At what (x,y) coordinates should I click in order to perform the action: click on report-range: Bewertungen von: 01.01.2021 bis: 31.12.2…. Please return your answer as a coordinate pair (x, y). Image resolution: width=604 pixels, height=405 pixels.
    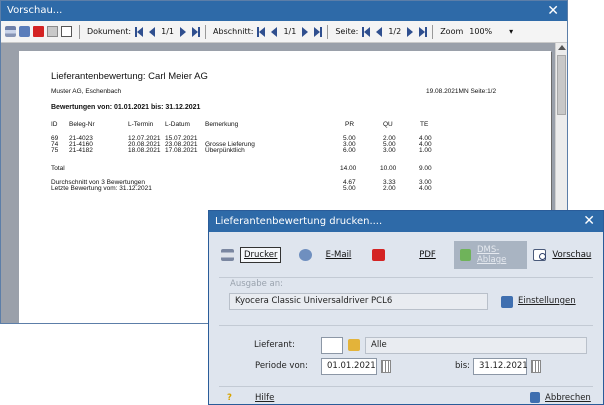
    Looking at the image, I should click on (126, 107).